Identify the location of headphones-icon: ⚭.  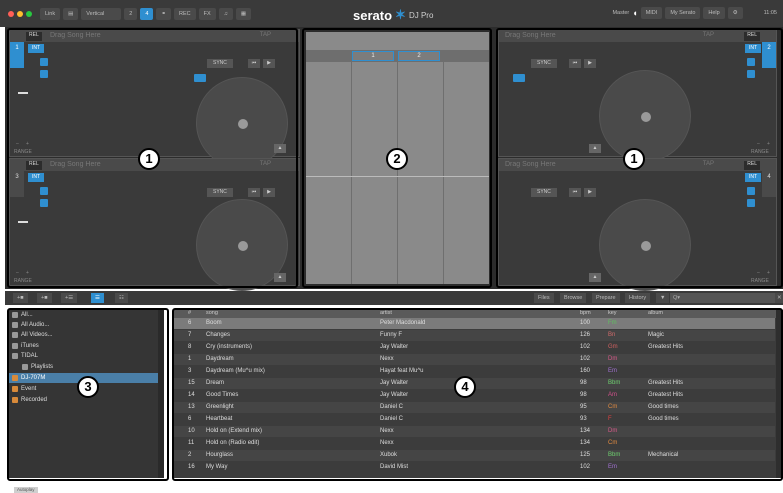
(164, 13).